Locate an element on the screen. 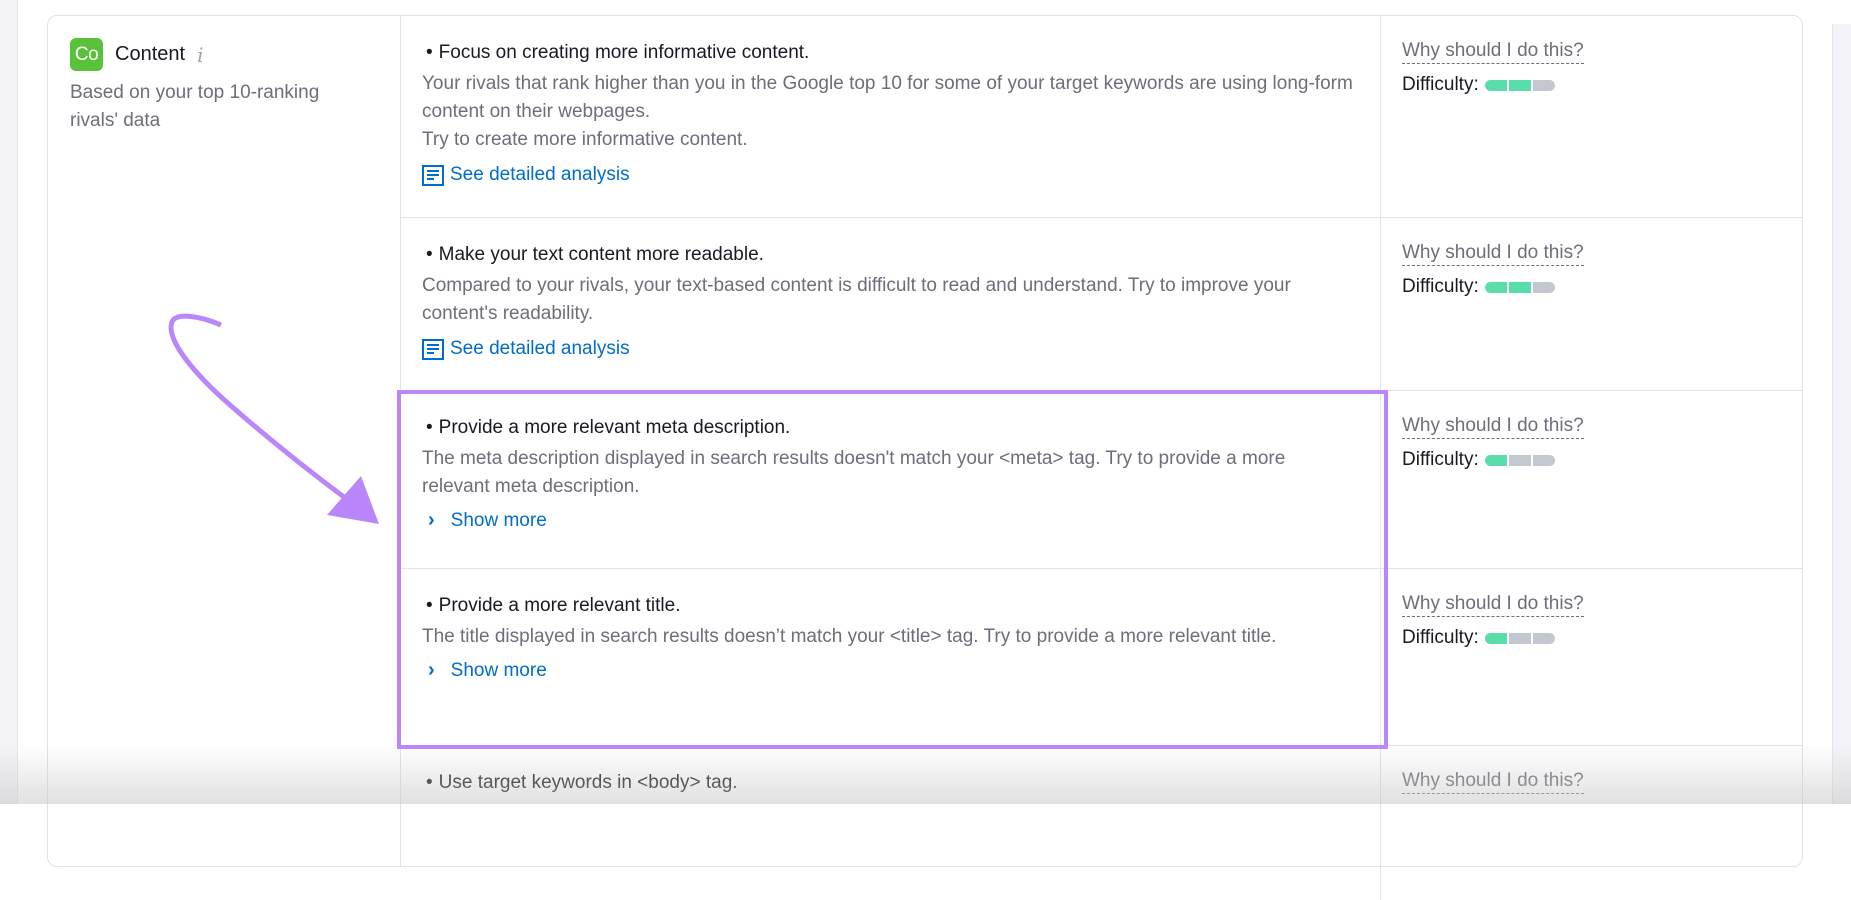  recommendation-title: • Make your text content more readable. is located at coordinates (890, 255).